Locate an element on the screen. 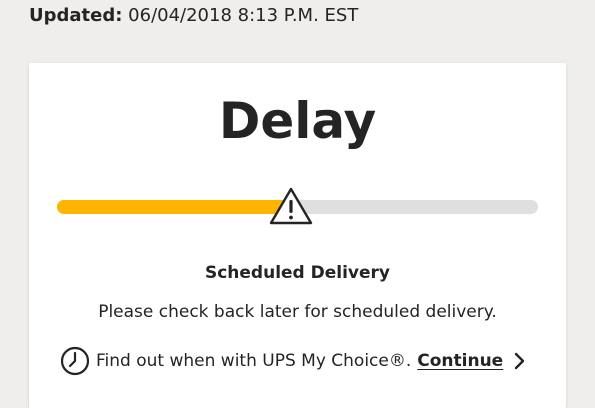  updated-label: Updated: is located at coordinates (76, 15).